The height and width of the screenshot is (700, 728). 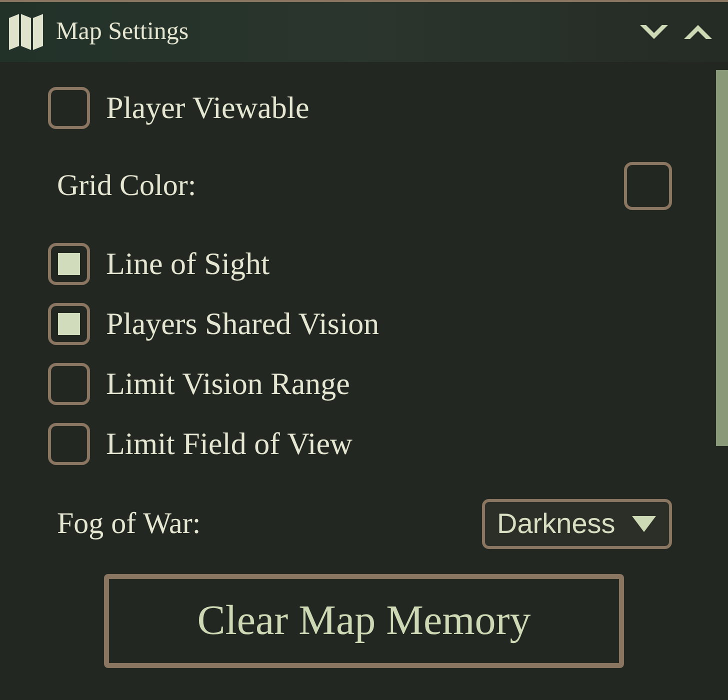 What do you see at coordinates (722, 258) in the screenshot?
I see `scrollbar` at bounding box center [722, 258].